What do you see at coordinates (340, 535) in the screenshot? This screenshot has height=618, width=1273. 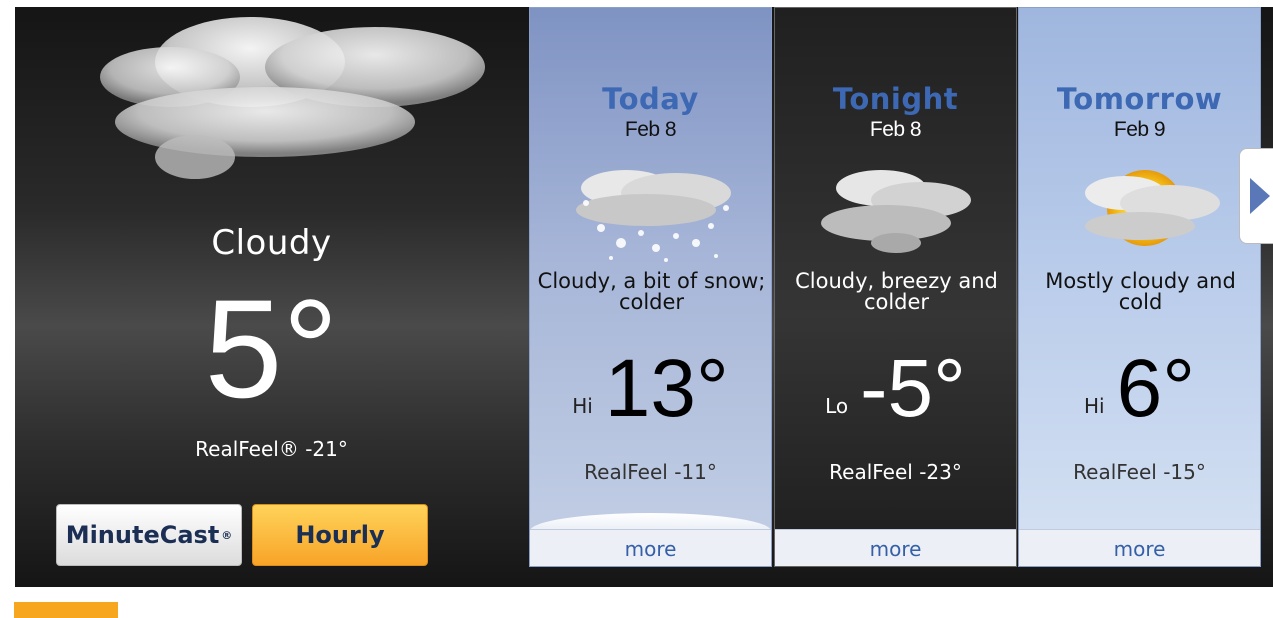 I see `hourly-button: Hourly` at bounding box center [340, 535].